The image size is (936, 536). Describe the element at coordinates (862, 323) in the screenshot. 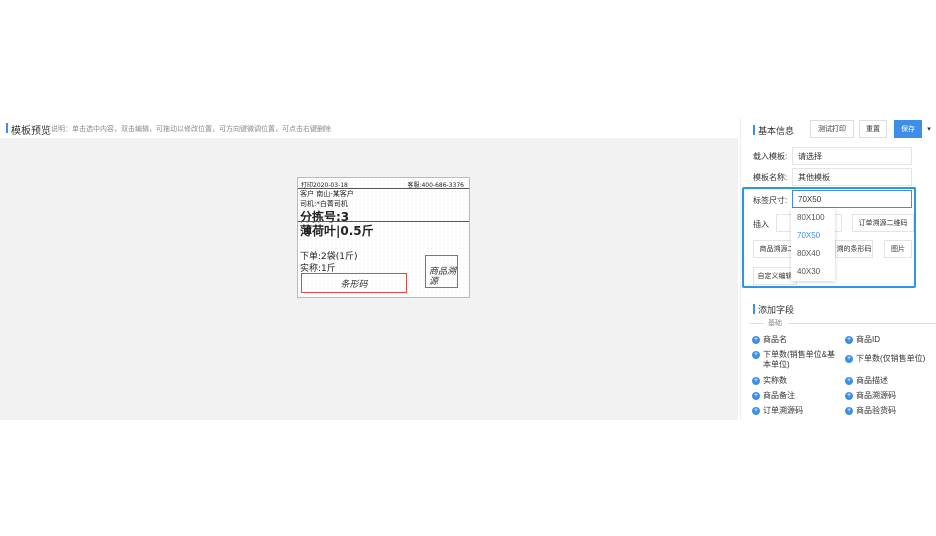

I see `divider-line-right` at that location.